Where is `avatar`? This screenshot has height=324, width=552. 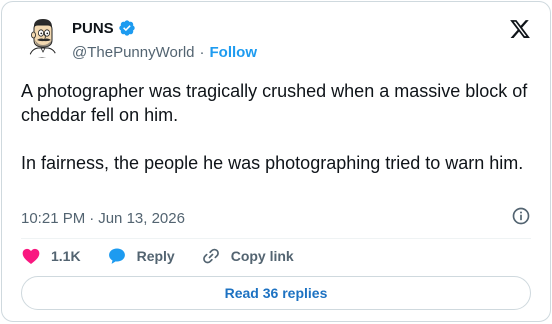
avatar is located at coordinates (42, 37).